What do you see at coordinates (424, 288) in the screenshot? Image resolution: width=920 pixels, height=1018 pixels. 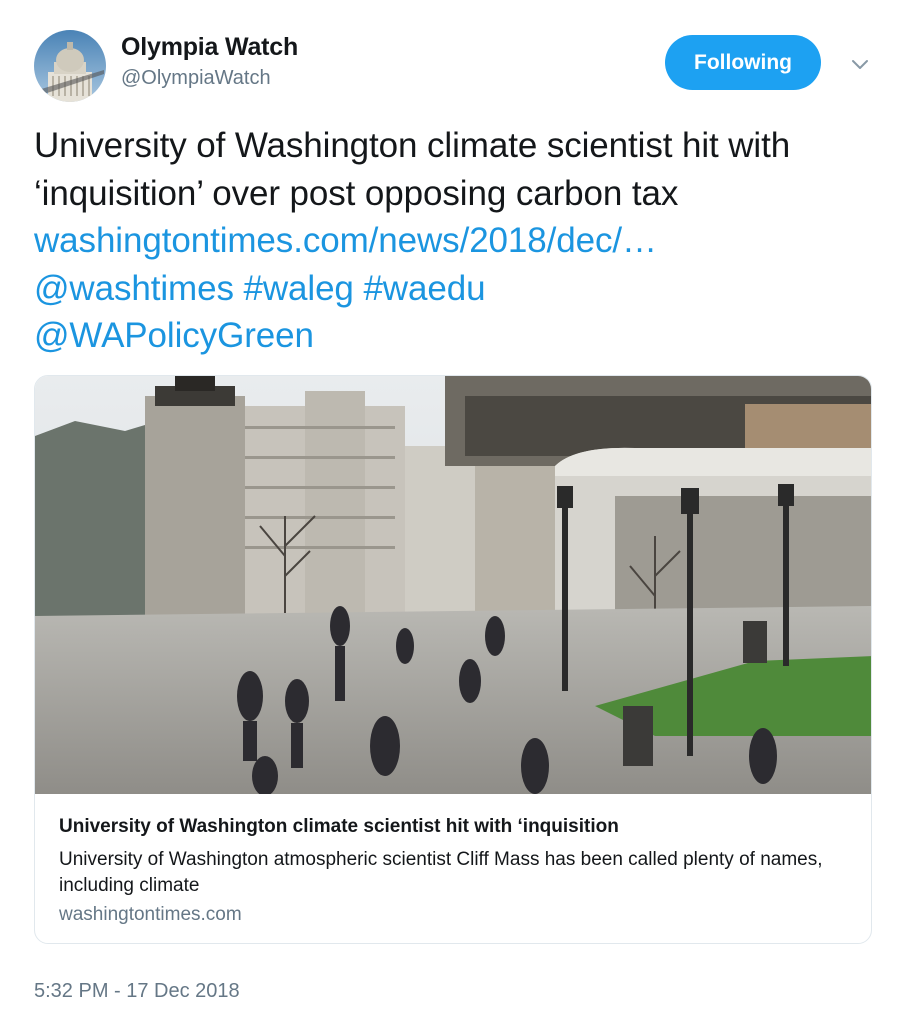 I see `hashtag-waedu: #waedu` at bounding box center [424, 288].